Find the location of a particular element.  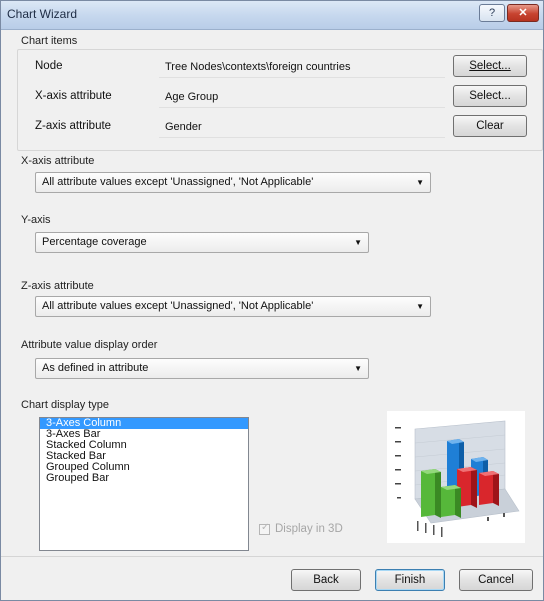

z-axis-clear-text: Clear is located at coordinates (490, 126).